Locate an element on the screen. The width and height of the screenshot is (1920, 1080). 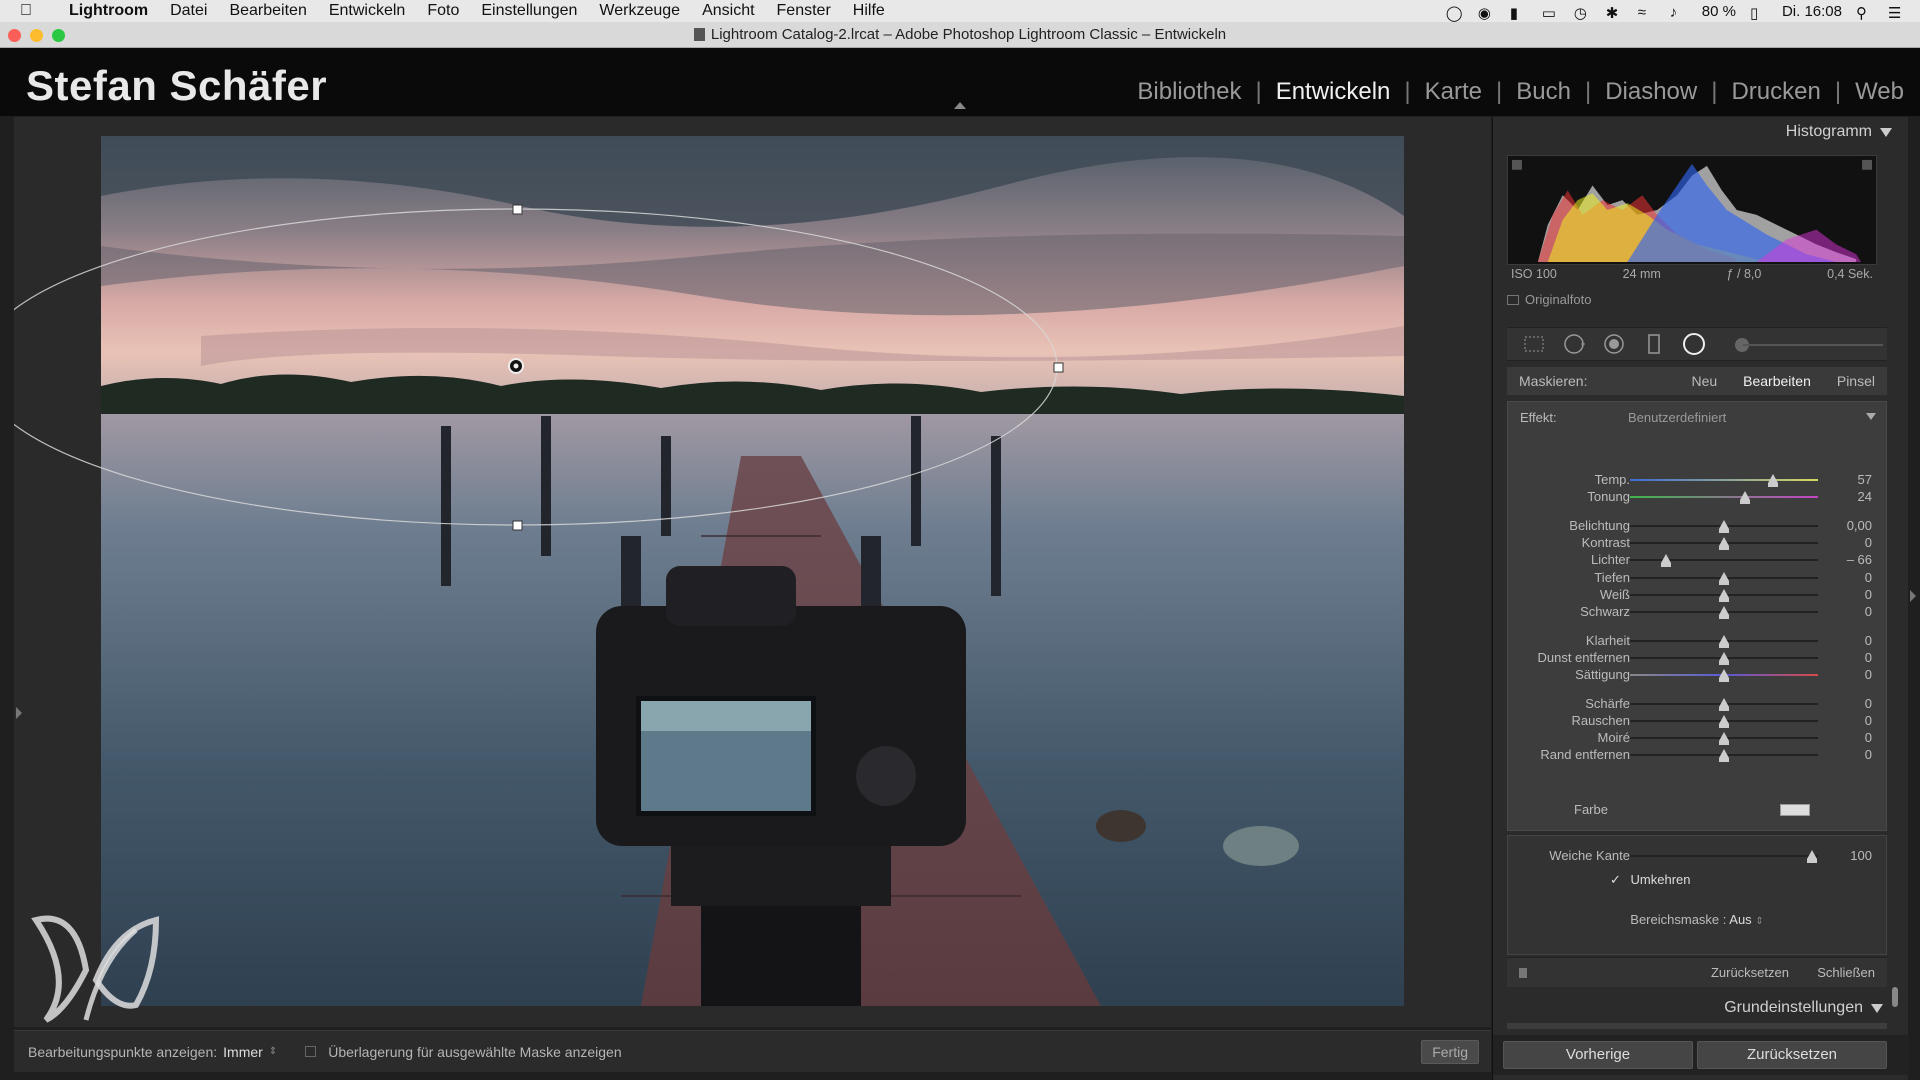
histogram-header: Histogramm is located at coordinates (1700, 132).